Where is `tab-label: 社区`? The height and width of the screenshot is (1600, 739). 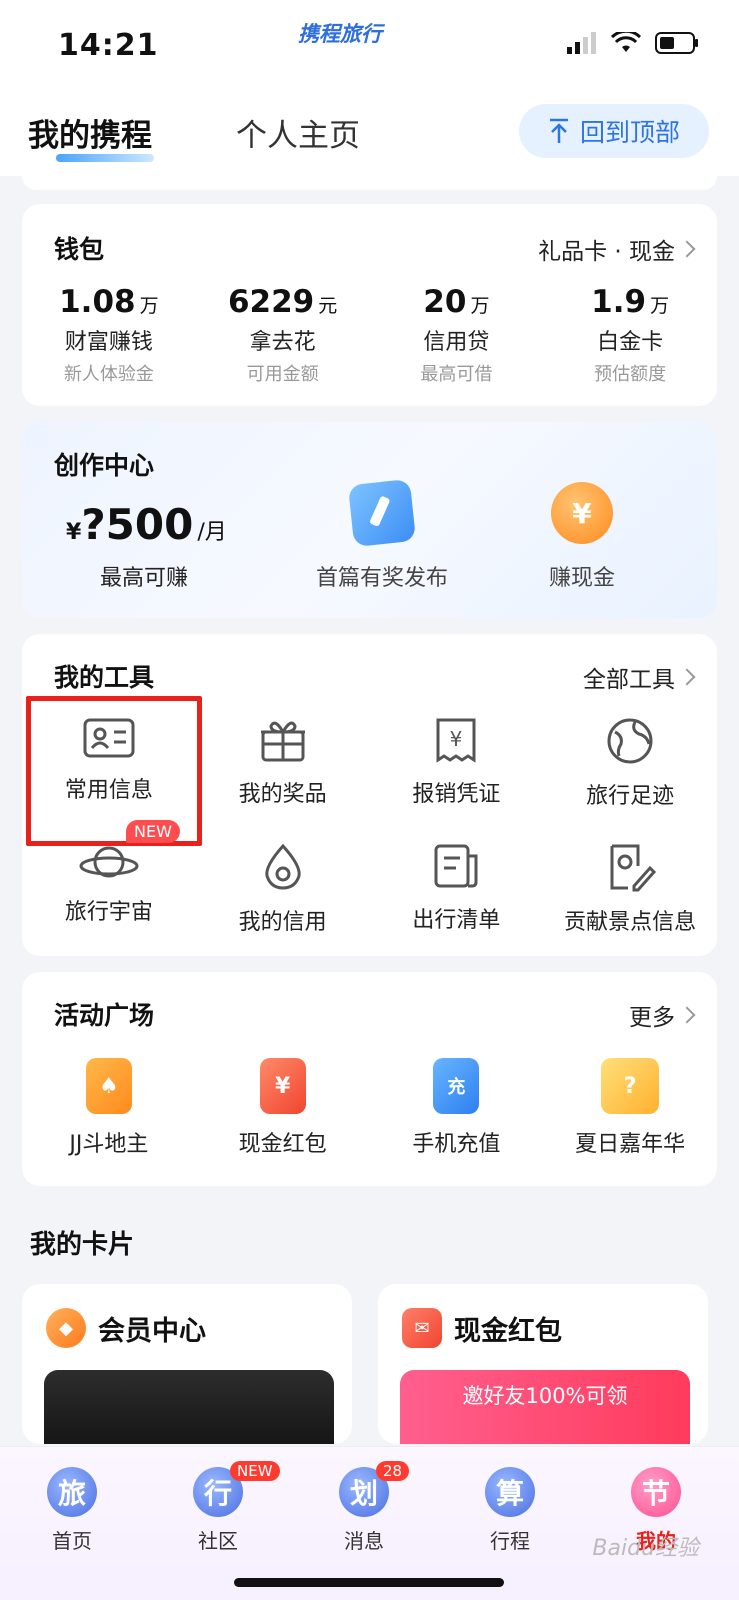
tab-label: 社区 is located at coordinates (218, 1541).